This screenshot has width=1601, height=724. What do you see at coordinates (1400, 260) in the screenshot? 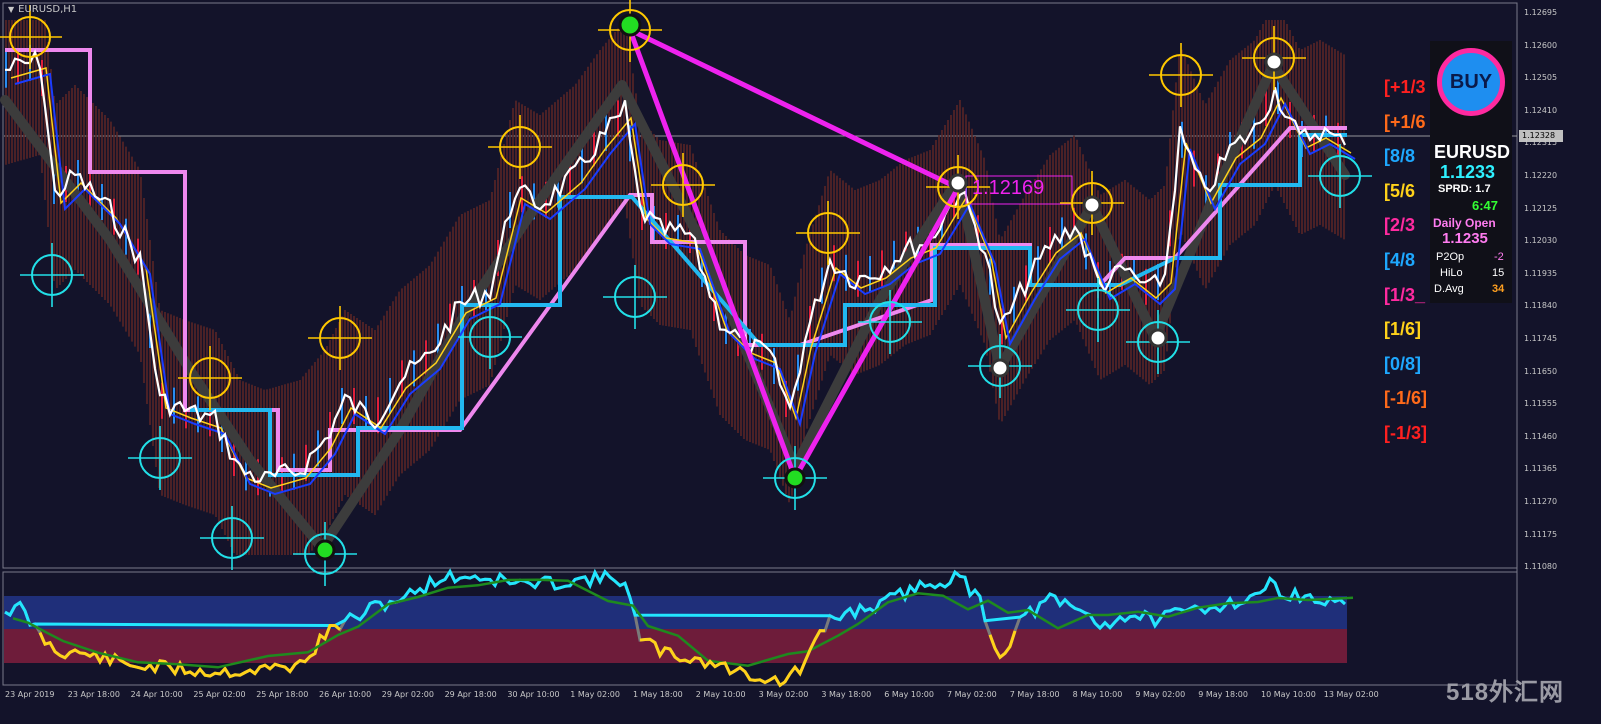
I see `murrey-level-label: [4/8` at bounding box center [1400, 260].